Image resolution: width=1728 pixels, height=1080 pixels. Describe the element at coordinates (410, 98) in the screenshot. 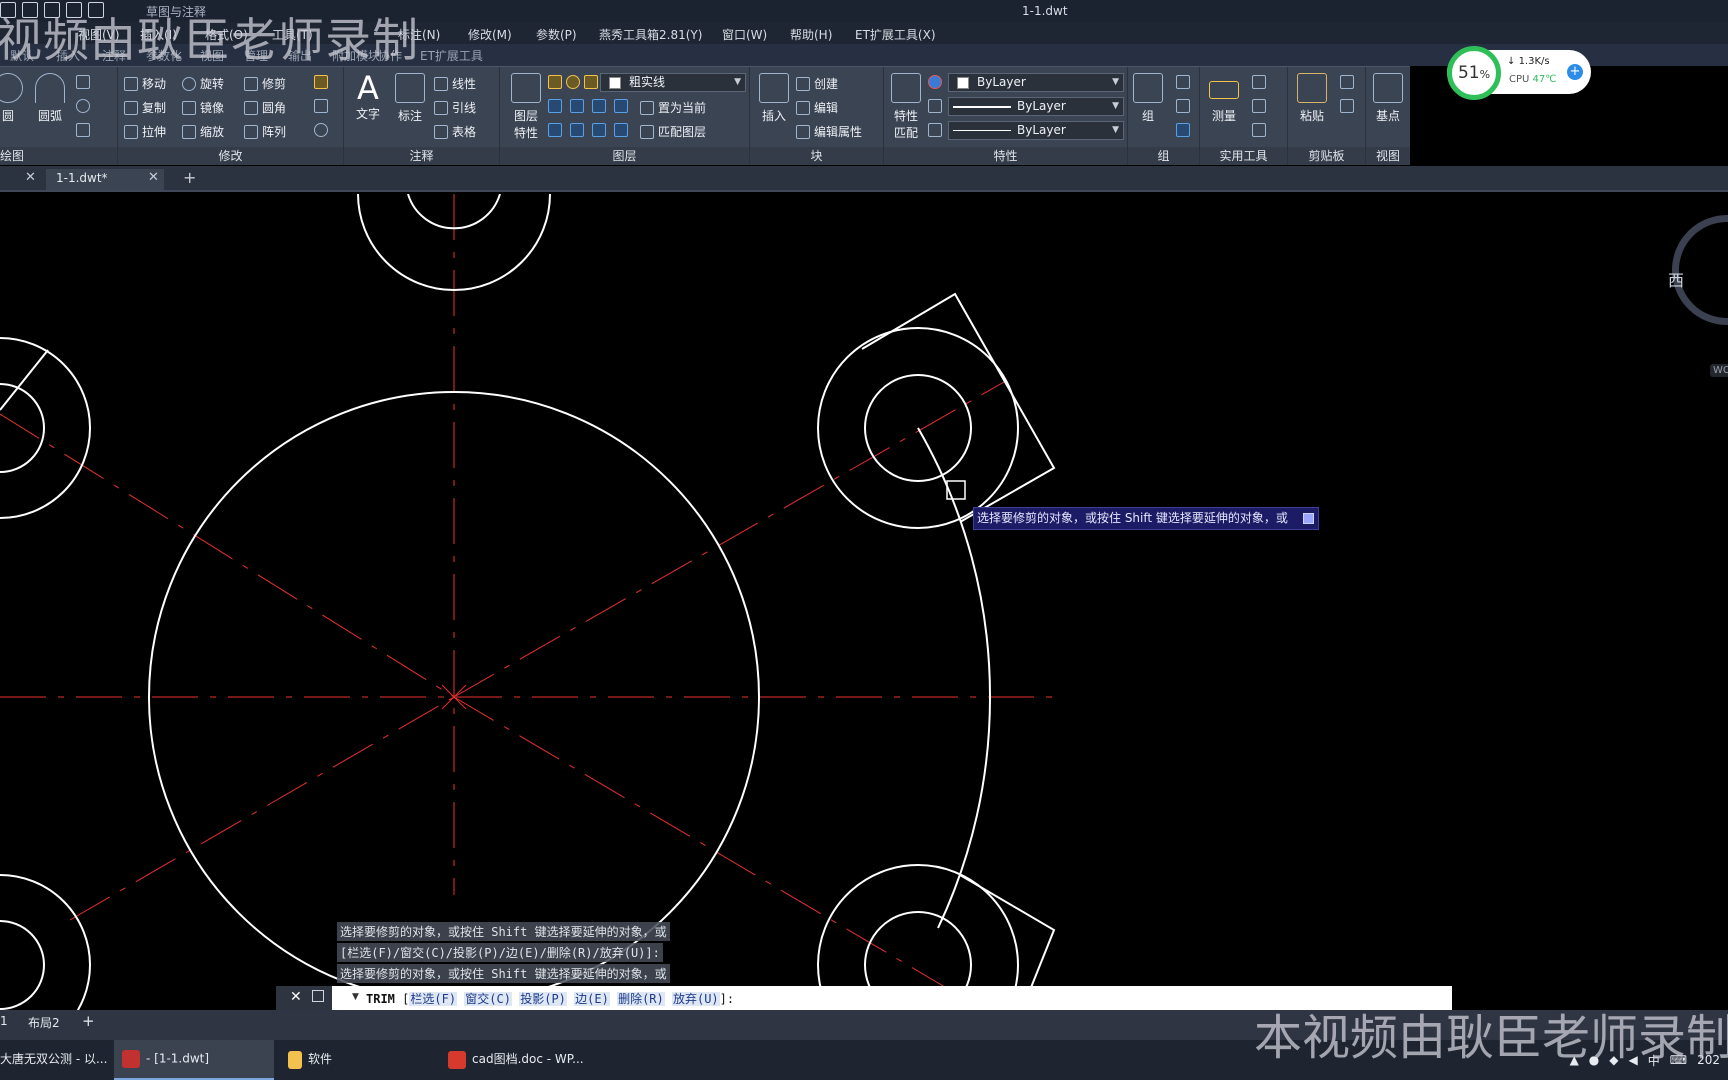

I see `dimension-tool: 标注` at that location.